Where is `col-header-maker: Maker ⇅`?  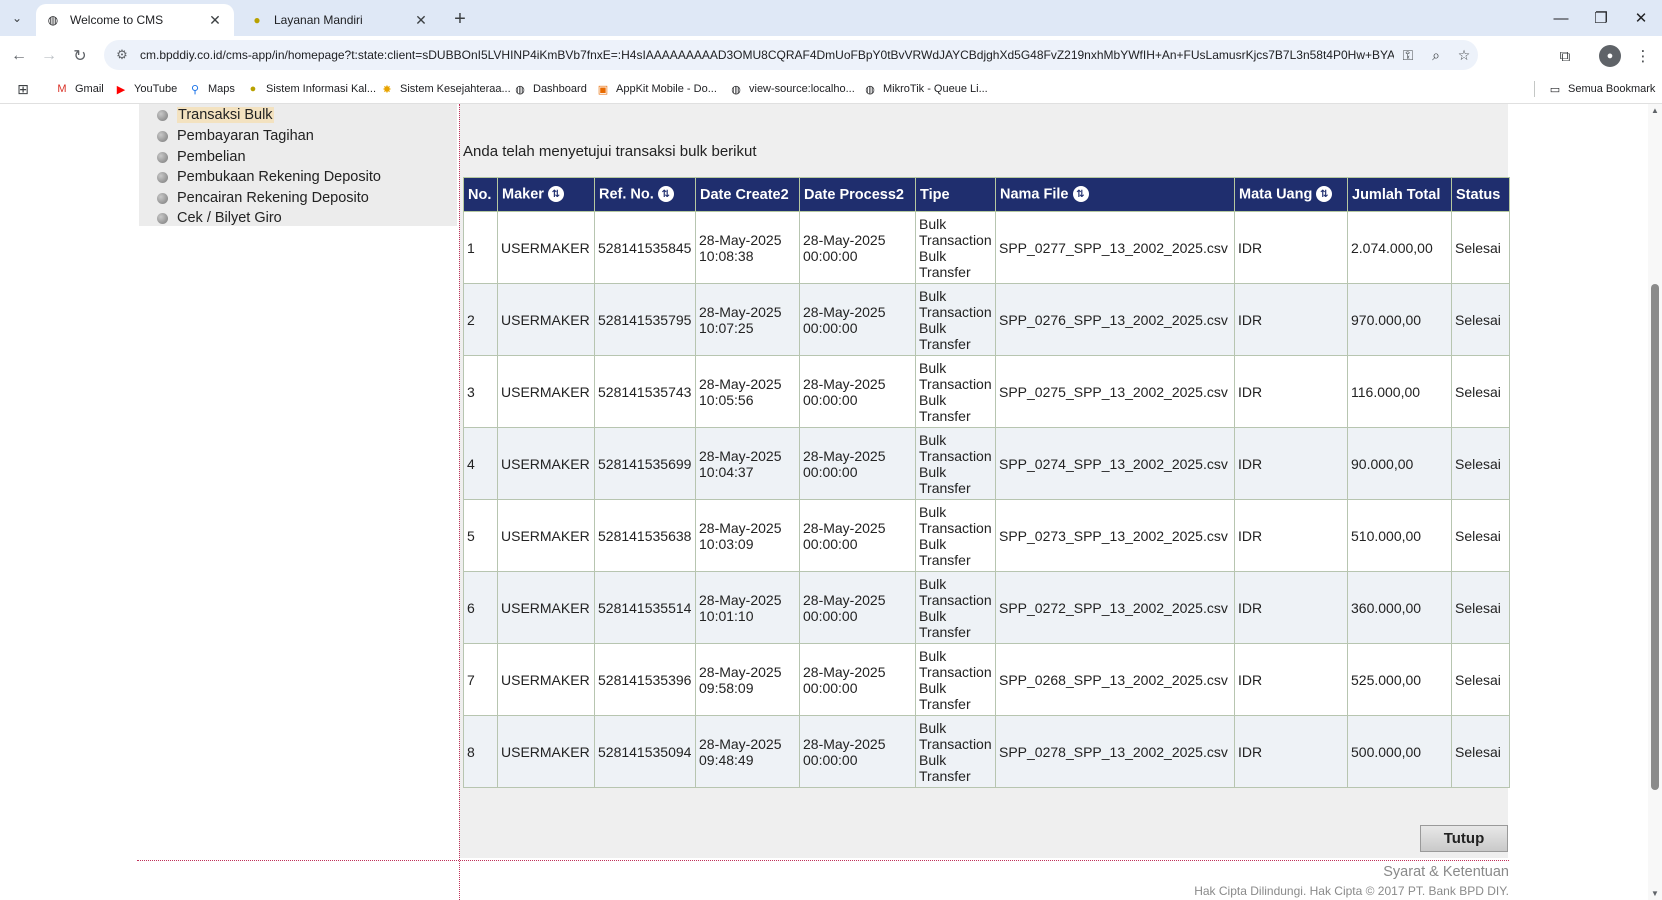 col-header-maker: Maker ⇅ is located at coordinates (546, 194).